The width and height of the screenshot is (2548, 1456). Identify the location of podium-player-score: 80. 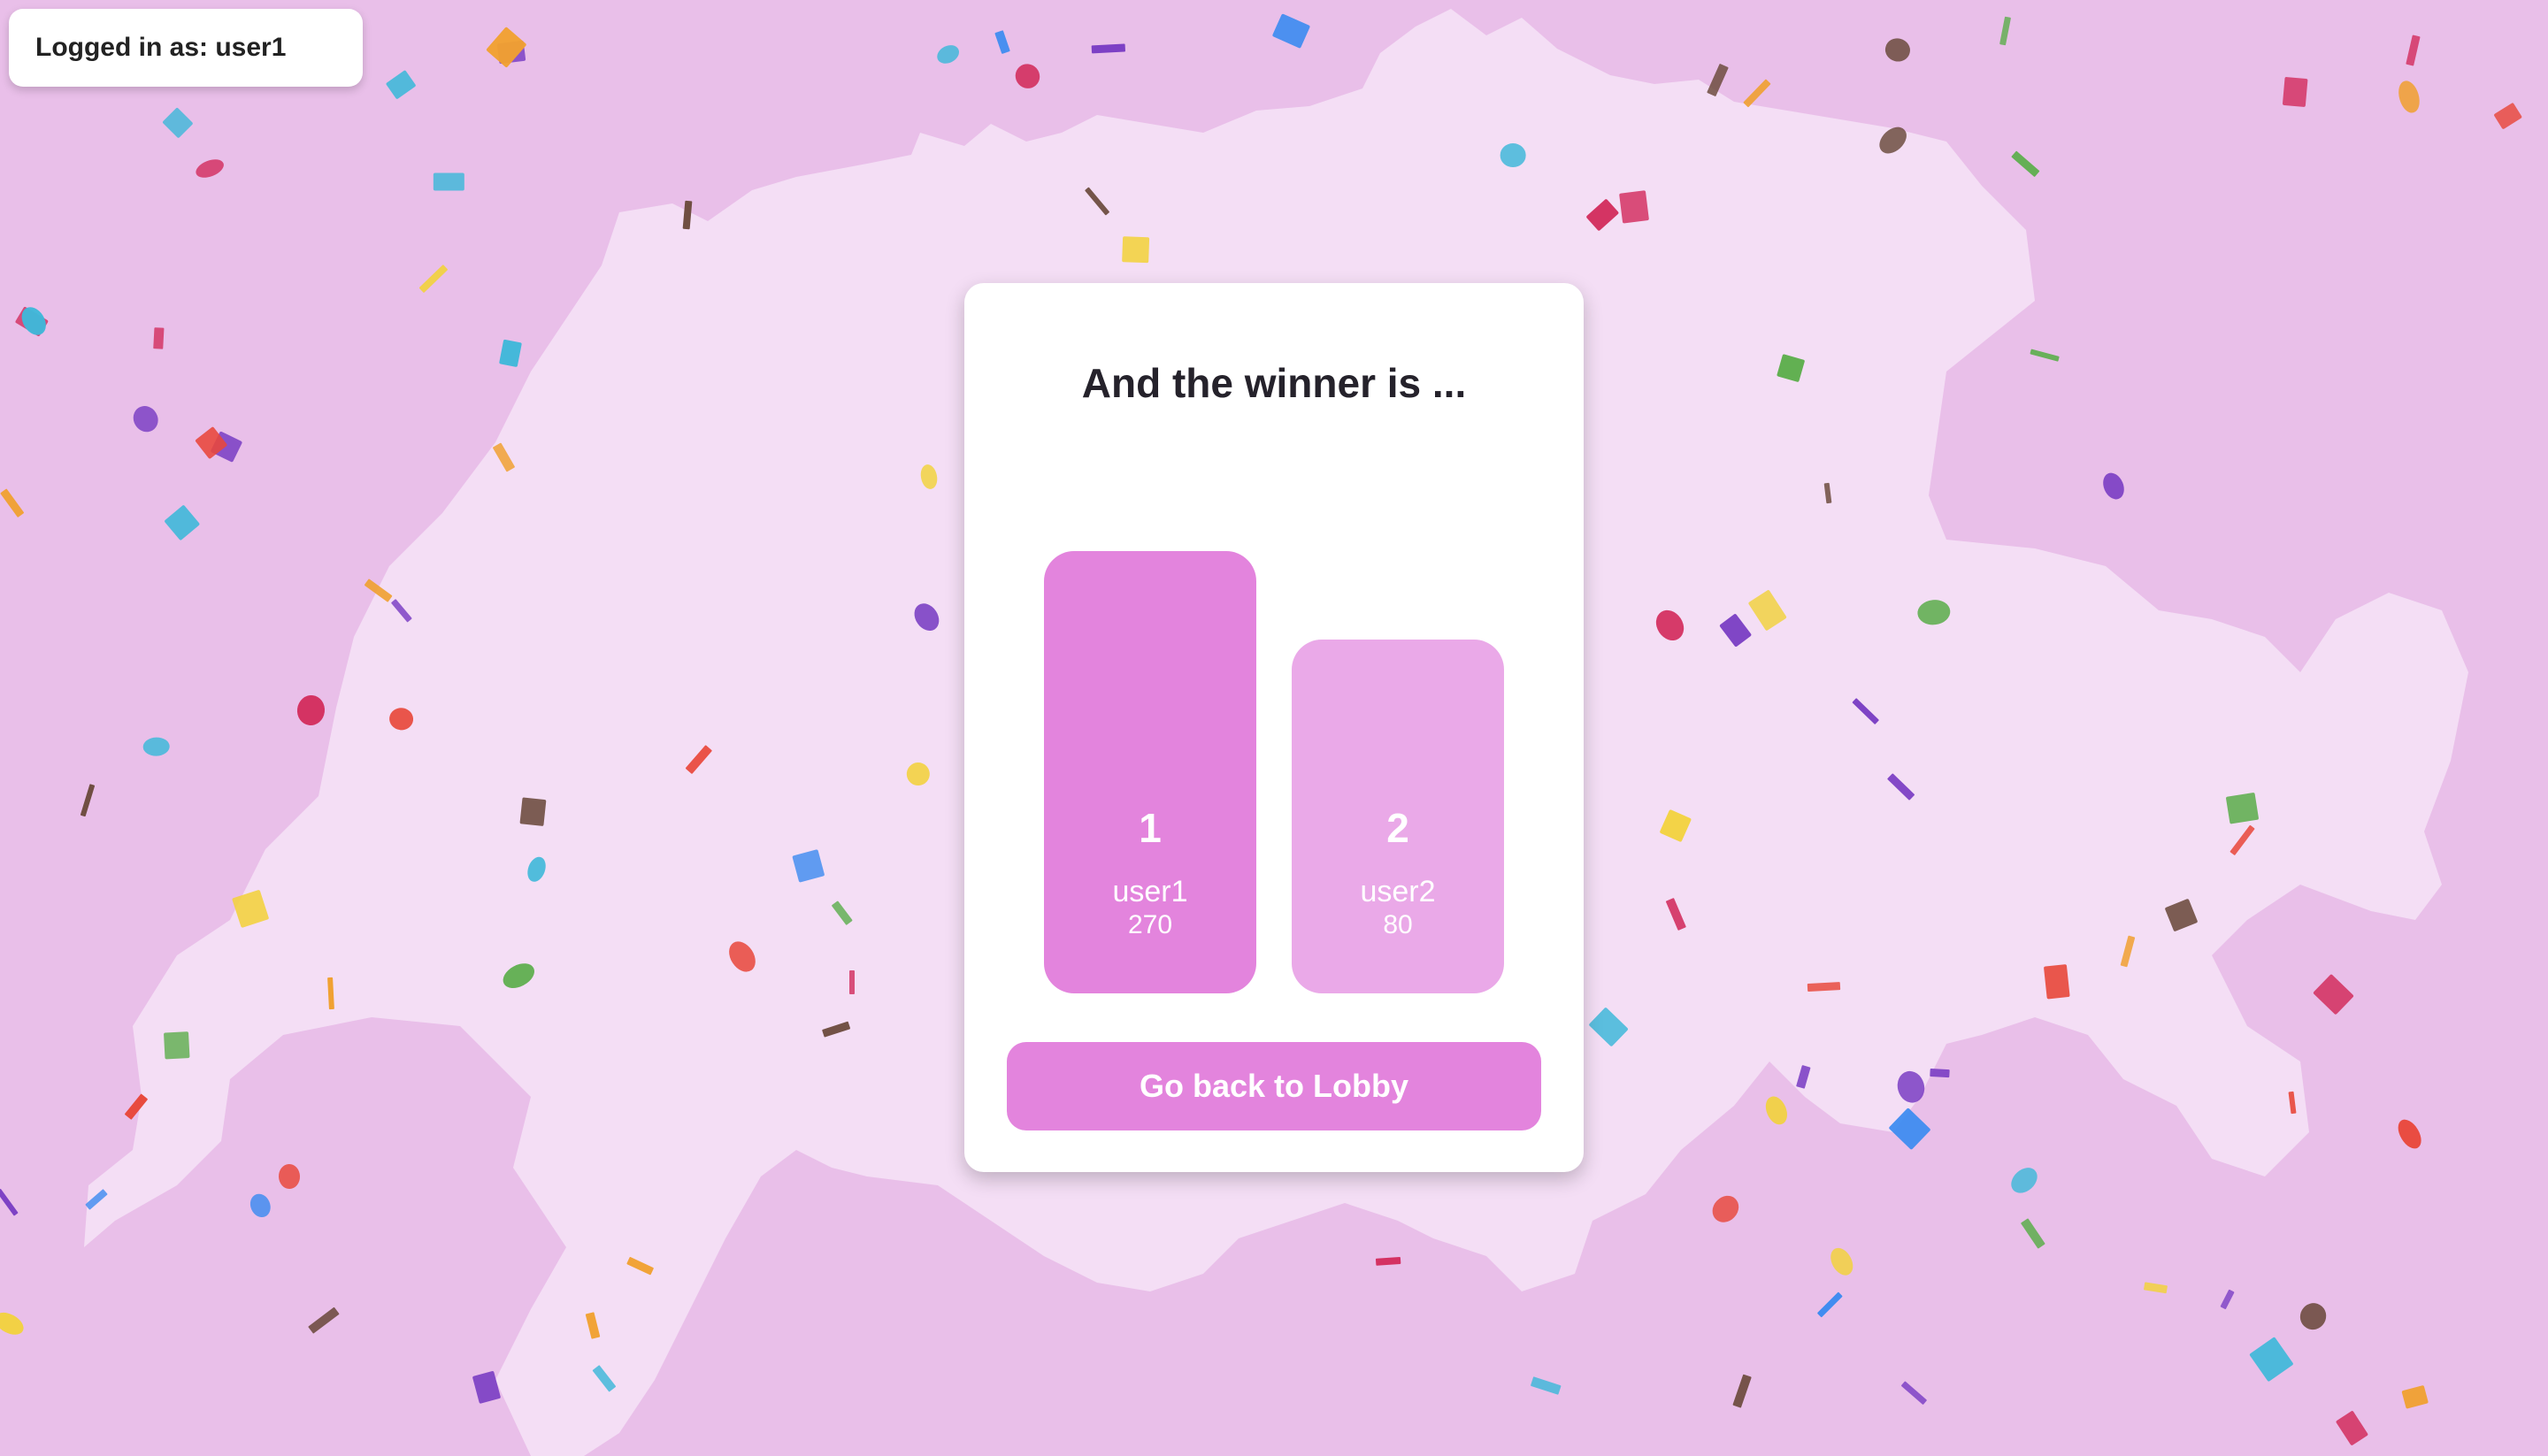
(1398, 924).